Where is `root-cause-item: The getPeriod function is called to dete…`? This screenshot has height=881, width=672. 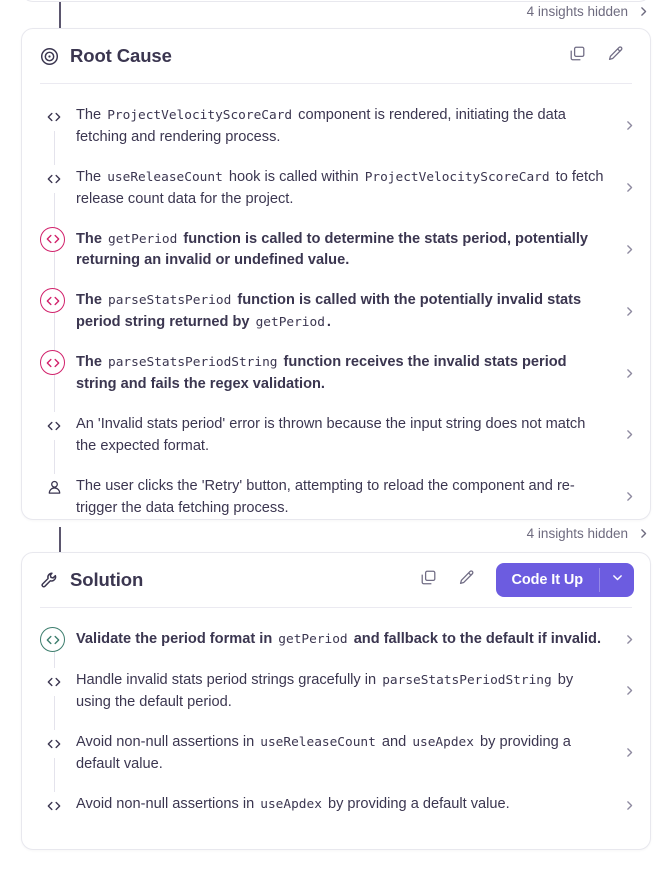 root-cause-item: The getPeriod function is called to dete… is located at coordinates (336, 249).